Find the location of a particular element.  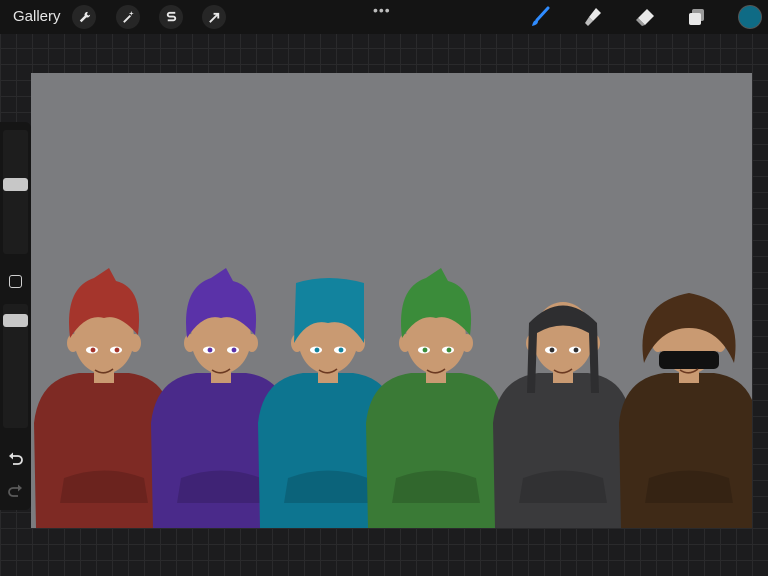

color-picker-swatch is located at coordinates (750, 17).